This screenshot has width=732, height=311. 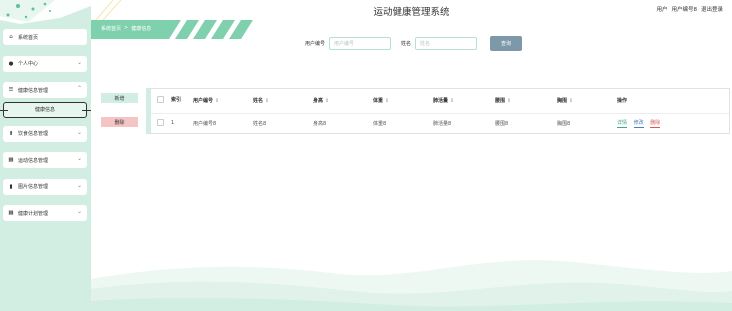 What do you see at coordinates (672, 101) in the screenshot?
I see `column-header-actions: 操作` at bounding box center [672, 101].